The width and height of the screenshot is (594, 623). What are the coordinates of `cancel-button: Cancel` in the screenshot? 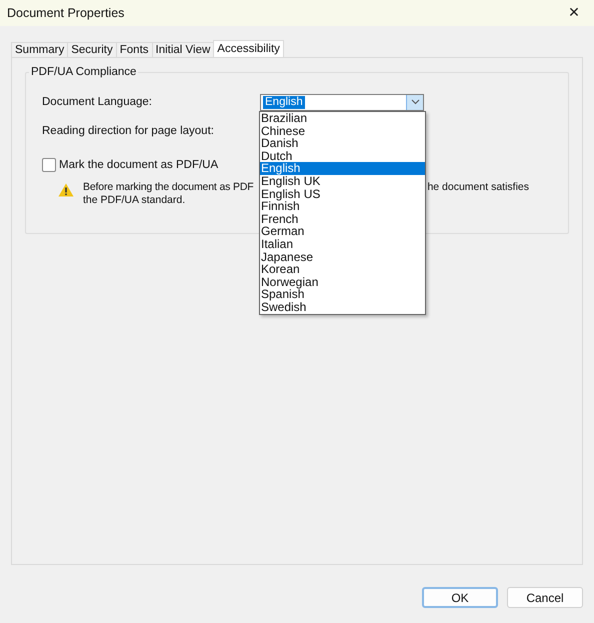 It's located at (545, 597).